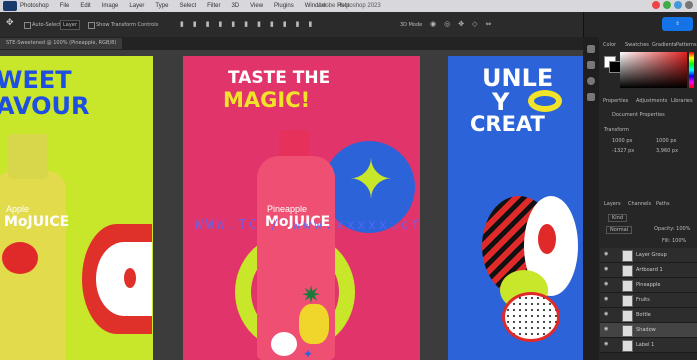  Describe the element at coordinates (678, 5) in the screenshot. I see `wifi-icon` at that location.